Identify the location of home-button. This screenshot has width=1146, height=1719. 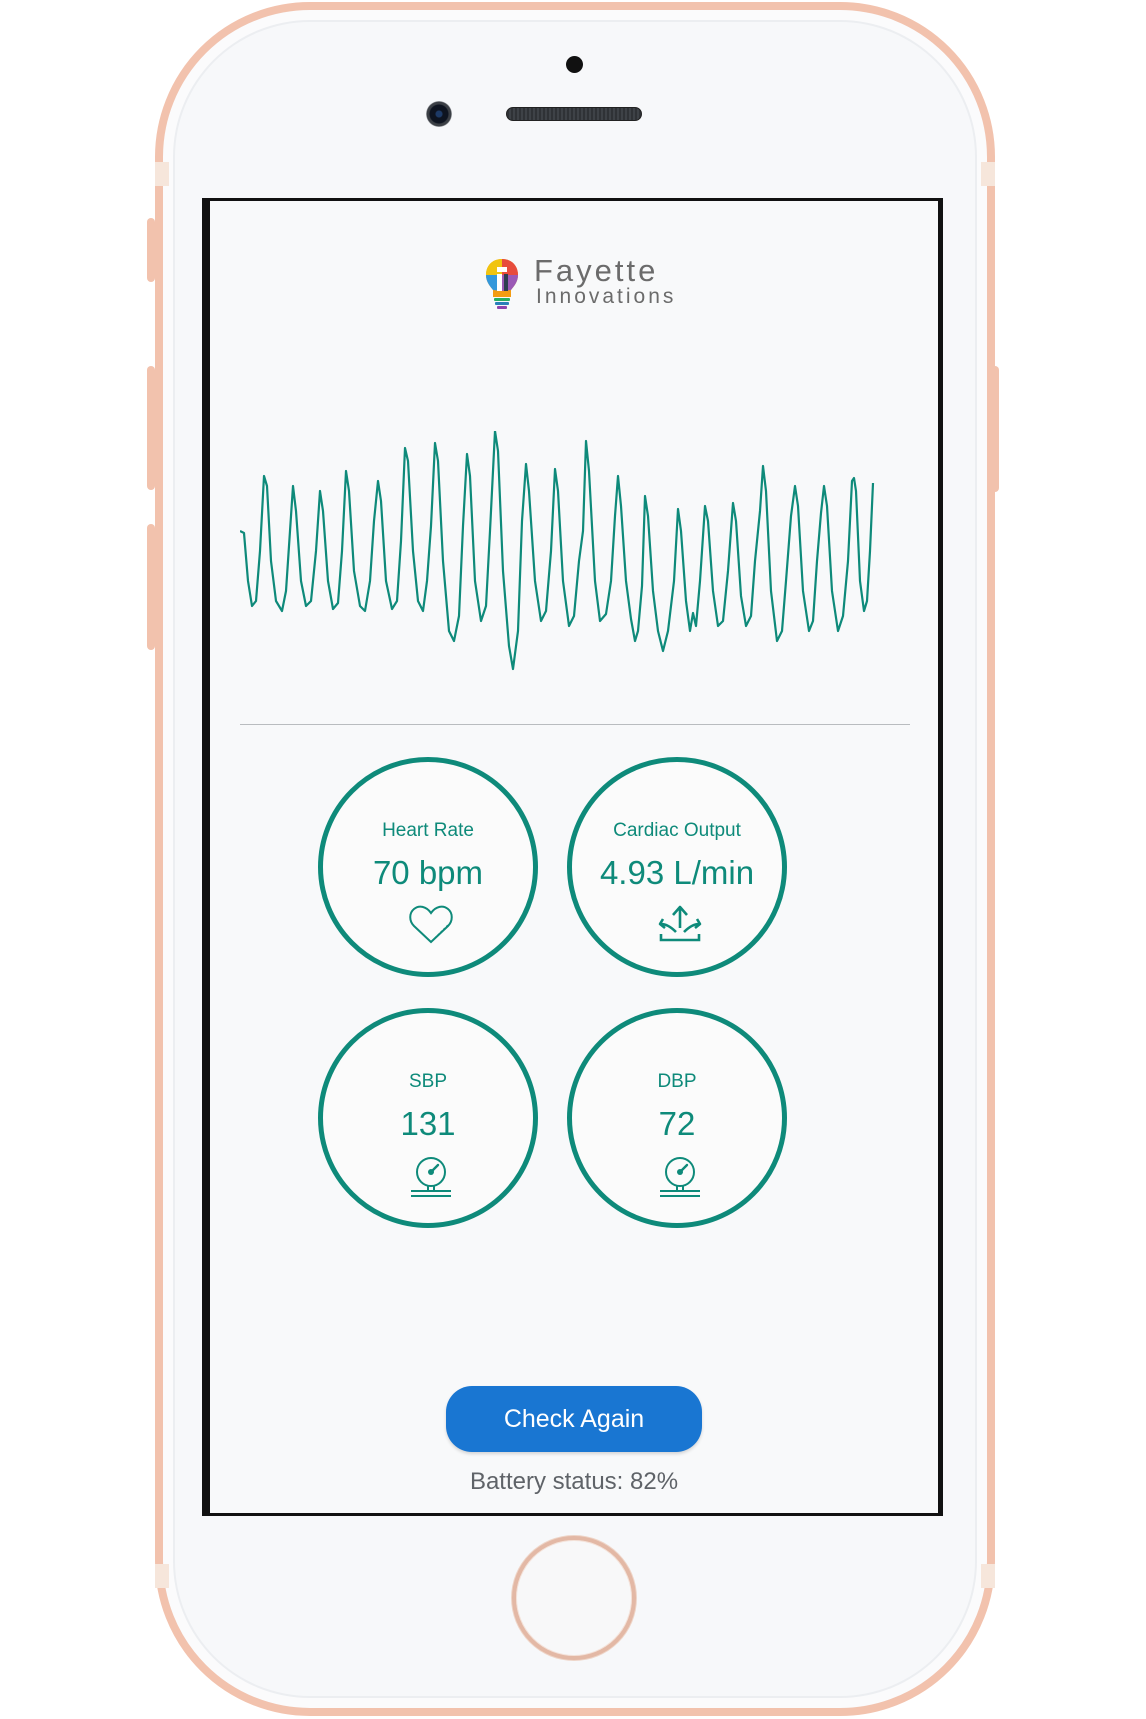
(574, 1598).